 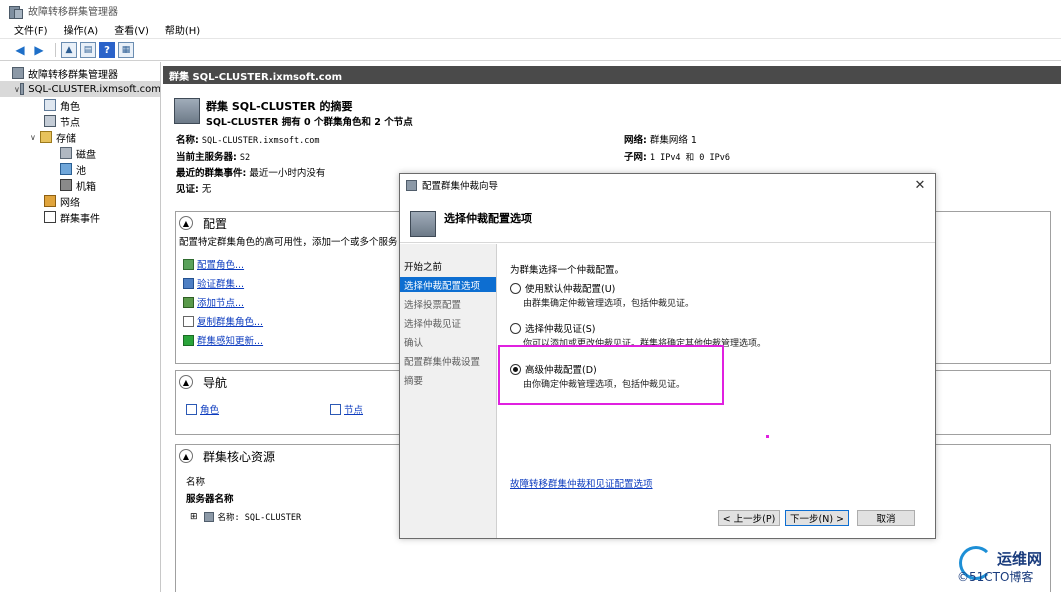 What do you see at coordinates (50, 121) in the screenshot?
I see `nodes-icon` at bounding box center [50, 121].